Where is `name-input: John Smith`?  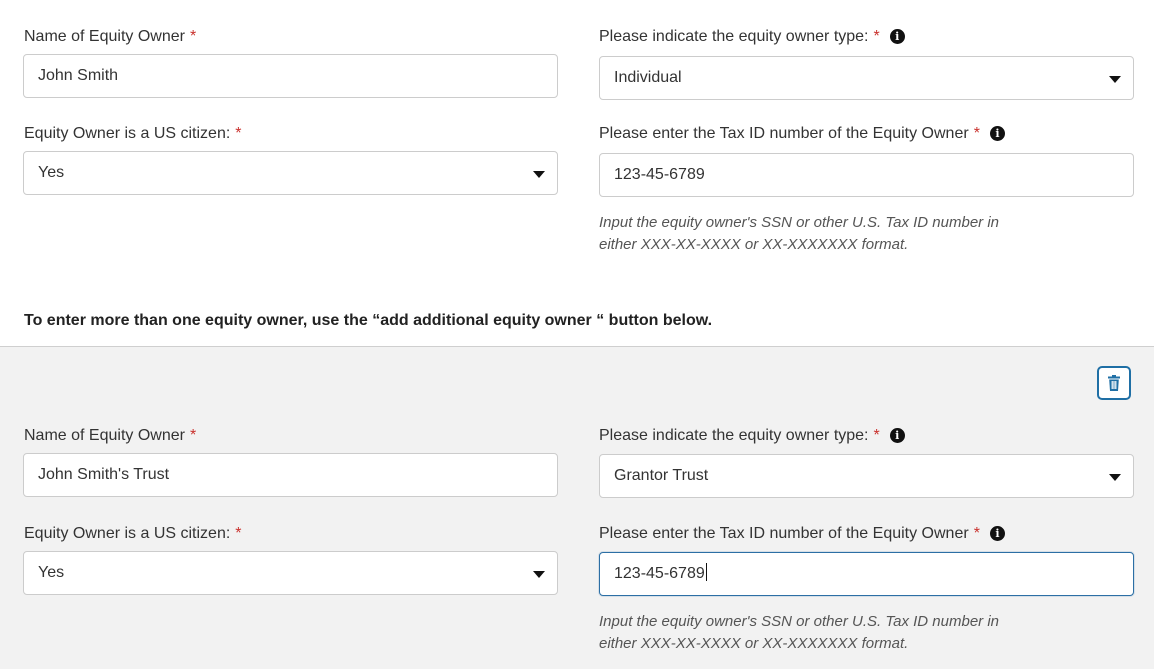 name-input: John Smith is located at coordinates (290, 76).